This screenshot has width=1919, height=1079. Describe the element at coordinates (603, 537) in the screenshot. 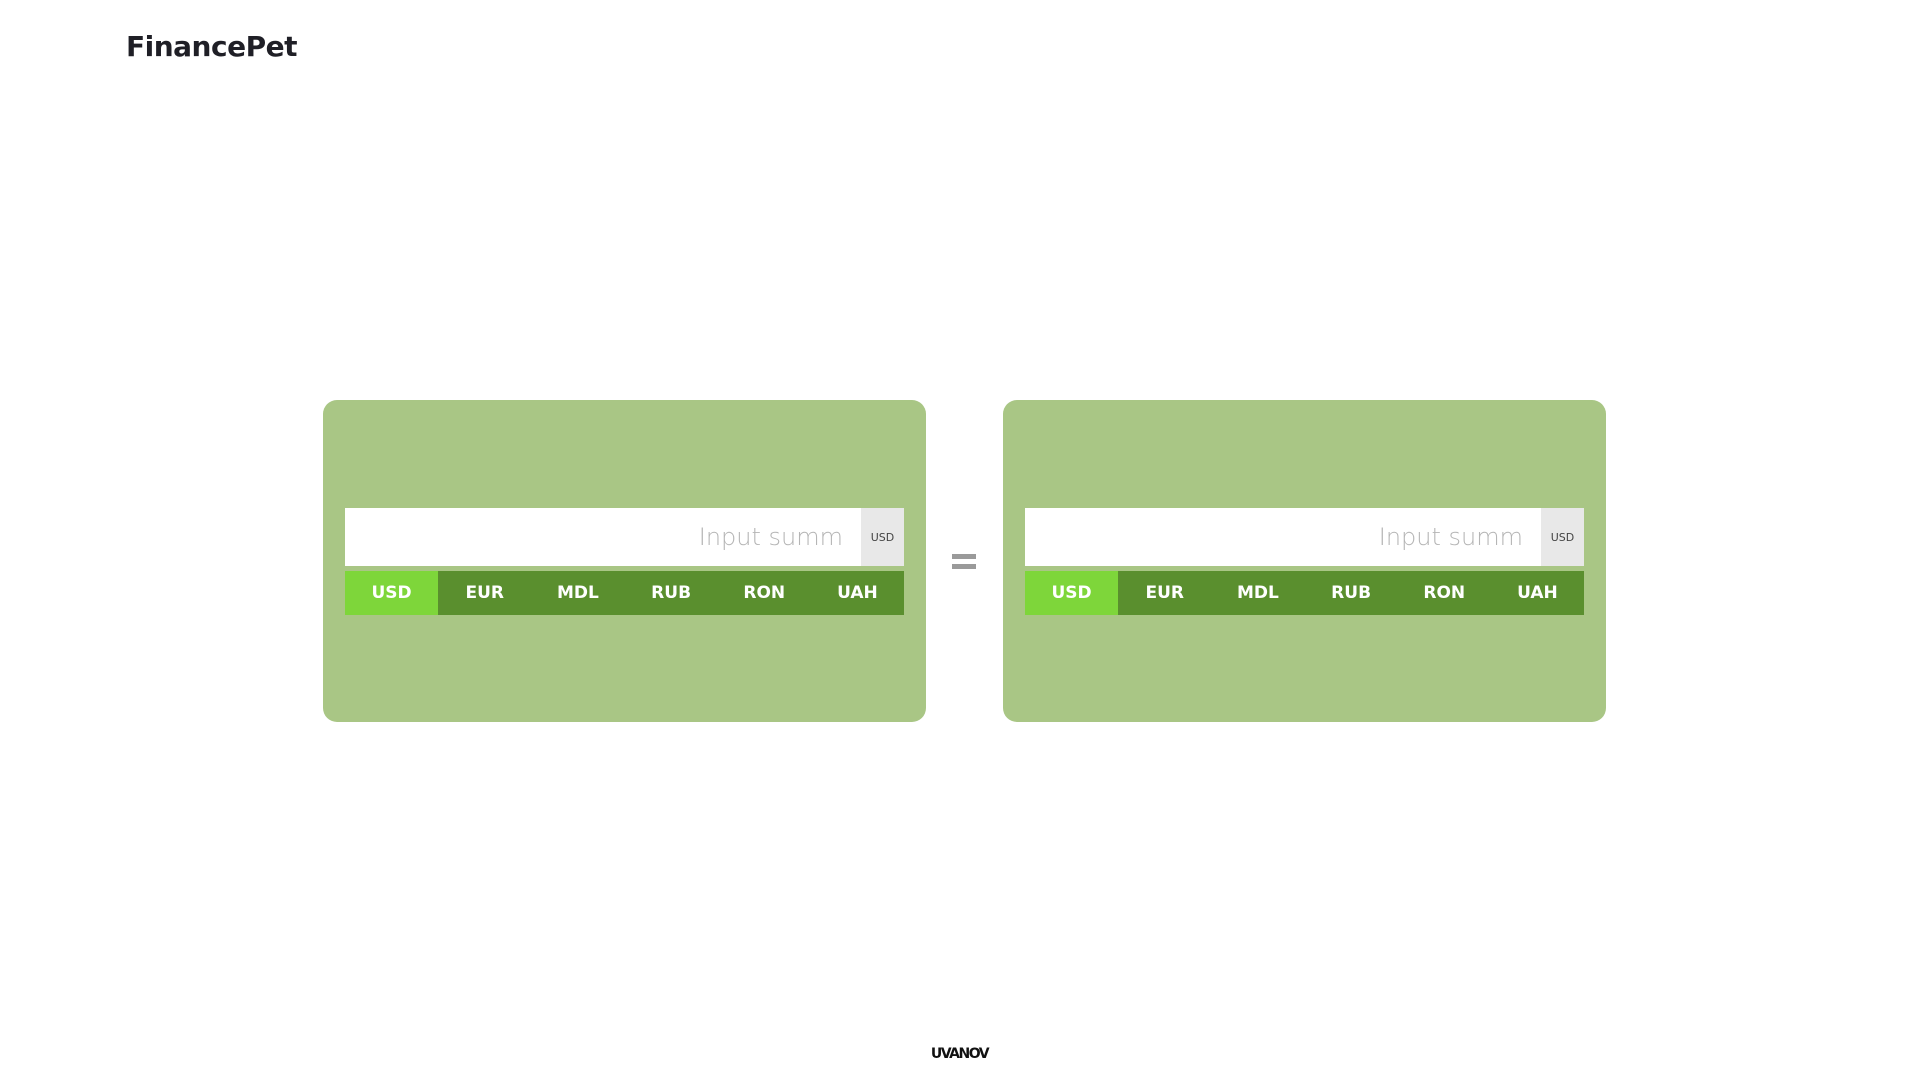

I see `amount-input-from` at that location.